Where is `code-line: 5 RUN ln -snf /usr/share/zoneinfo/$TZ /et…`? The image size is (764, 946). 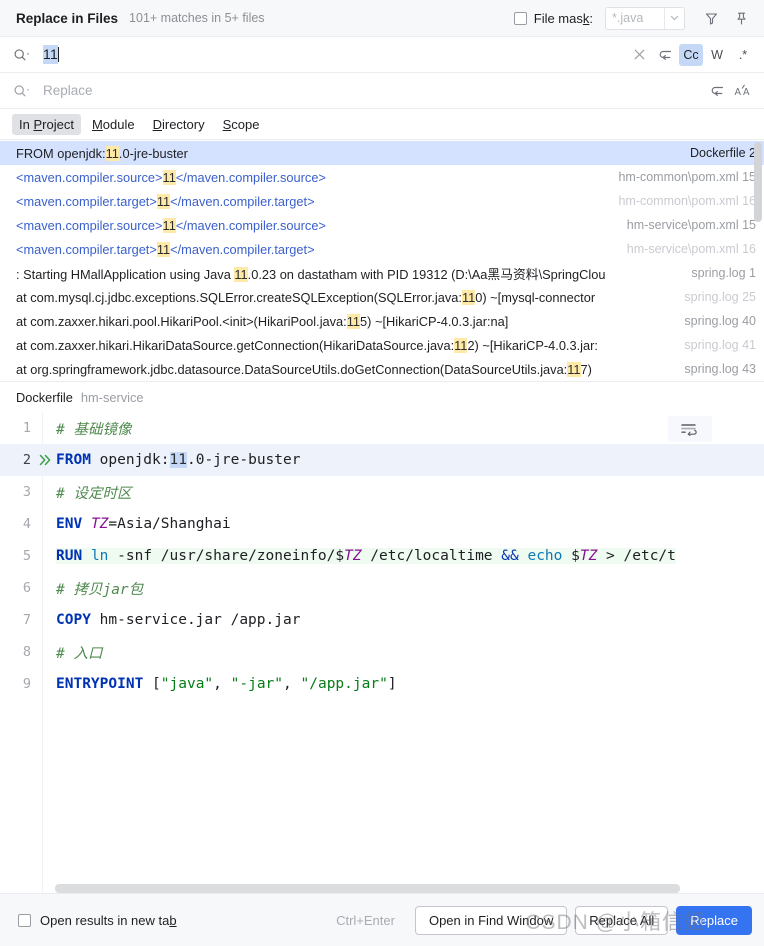
code-line: 5 RUN ln -snf /usr/share/zoneinfo/$TZ /et… is located at coordinates (382, 556).